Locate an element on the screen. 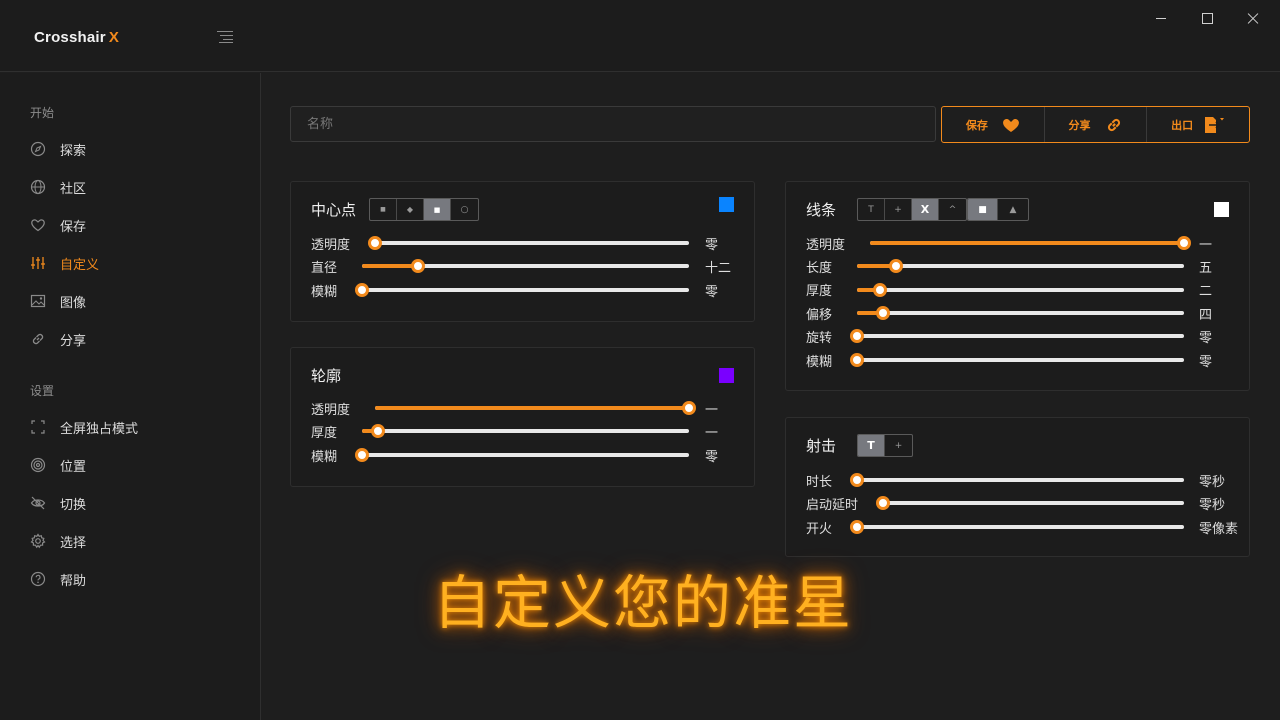  sidebar-item-position: 位置 is located at coordinates (58, 465).